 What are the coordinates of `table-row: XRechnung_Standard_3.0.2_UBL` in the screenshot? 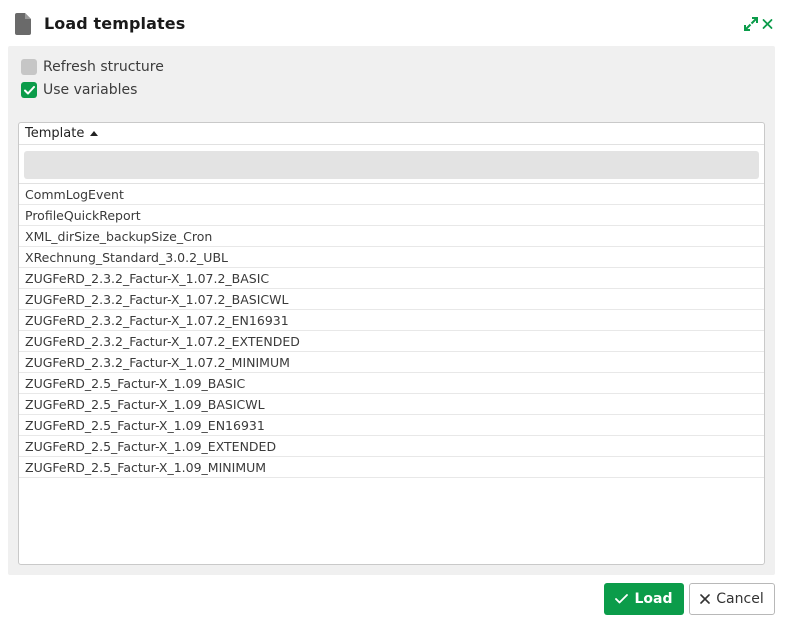 It's located at (391, 257).